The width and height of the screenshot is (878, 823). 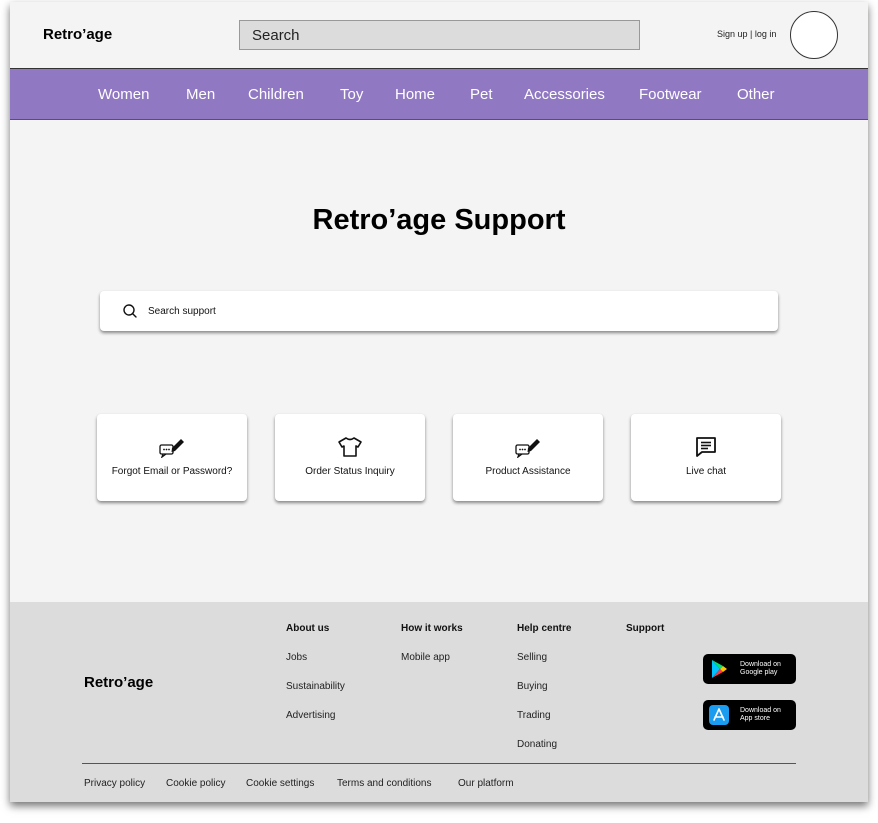 What do you see at coordinates (719, 669) in the screenshot?
I see `google-play-icon` at bounding box center [719, 669].